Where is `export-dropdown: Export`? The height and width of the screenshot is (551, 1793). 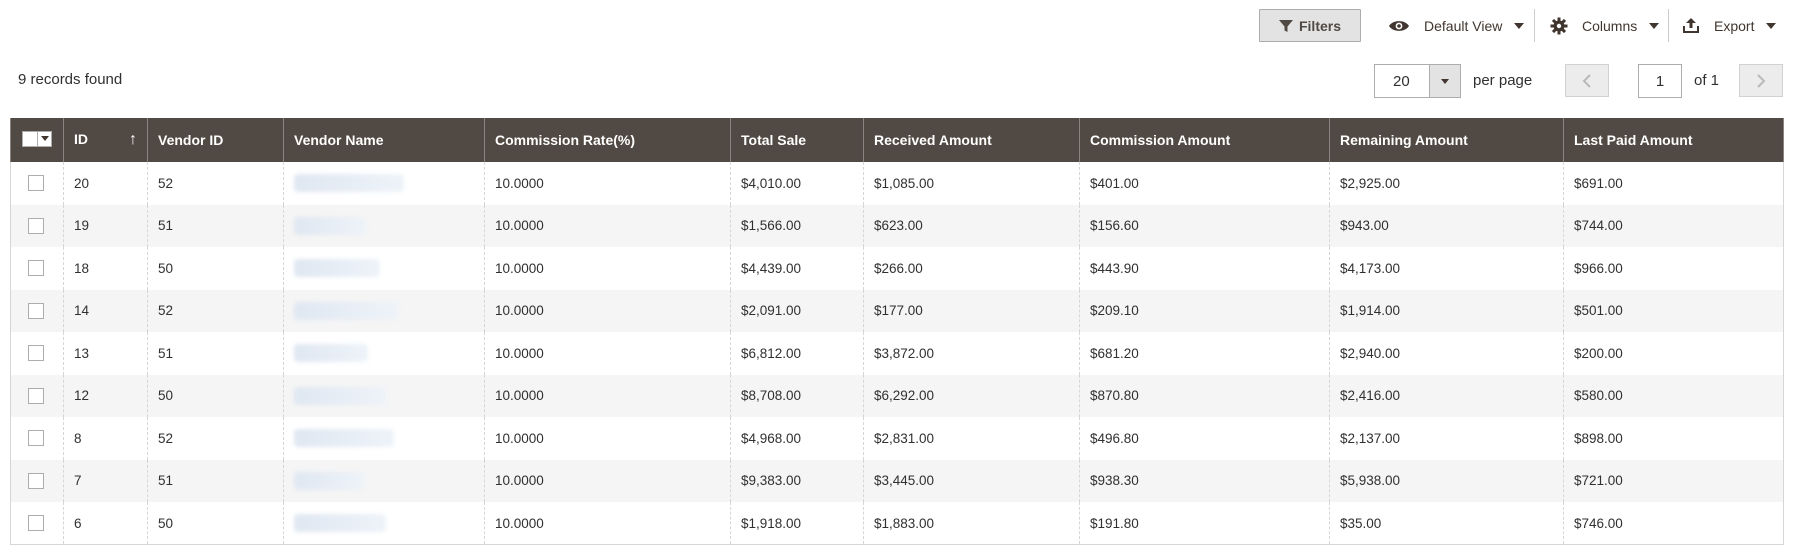
export-dropdown: Export is located at coordinates (1729, 25).